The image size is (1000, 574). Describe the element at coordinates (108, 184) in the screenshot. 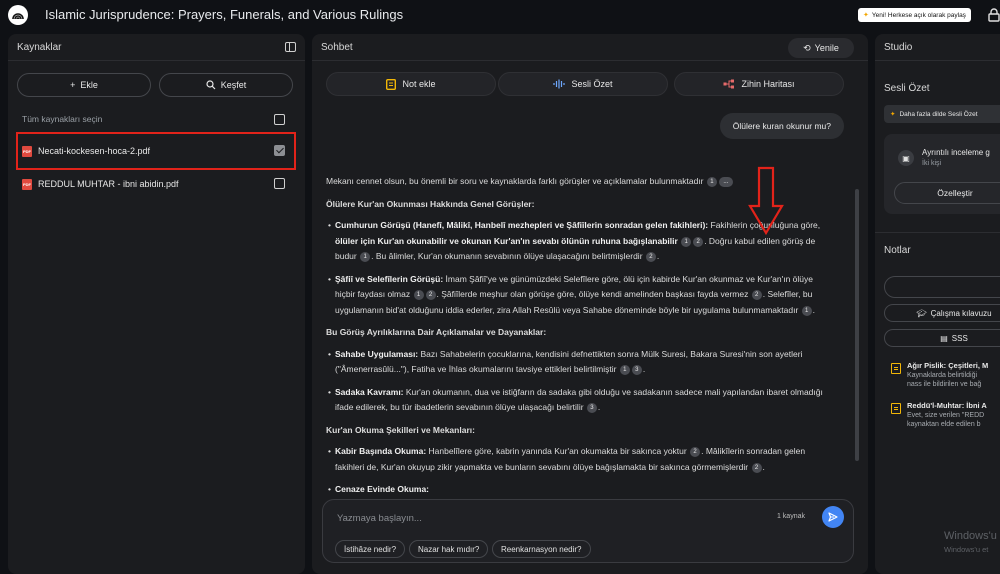

I see `source-name: REDDUL MUHTAR - ibni abidin.pdf` at that location.